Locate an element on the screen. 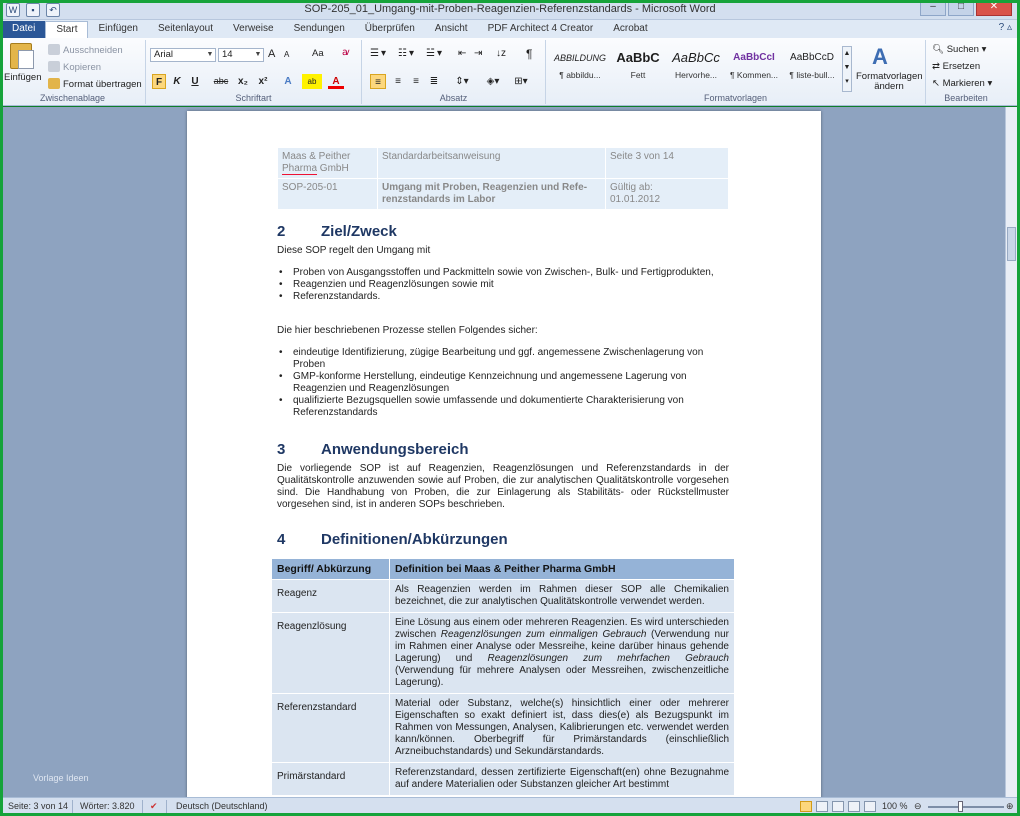 The image size is (1020, 816). pilcrow-icon: ¶ is located at coordinates (529, 54).